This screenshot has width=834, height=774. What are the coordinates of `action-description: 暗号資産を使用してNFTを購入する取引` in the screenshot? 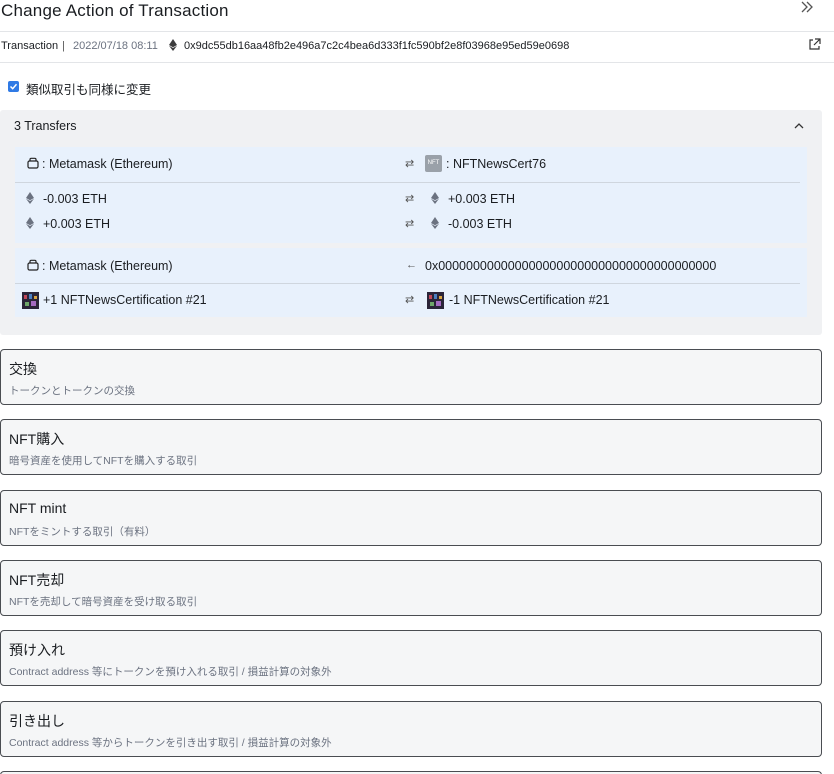 It's located at (103, 461).